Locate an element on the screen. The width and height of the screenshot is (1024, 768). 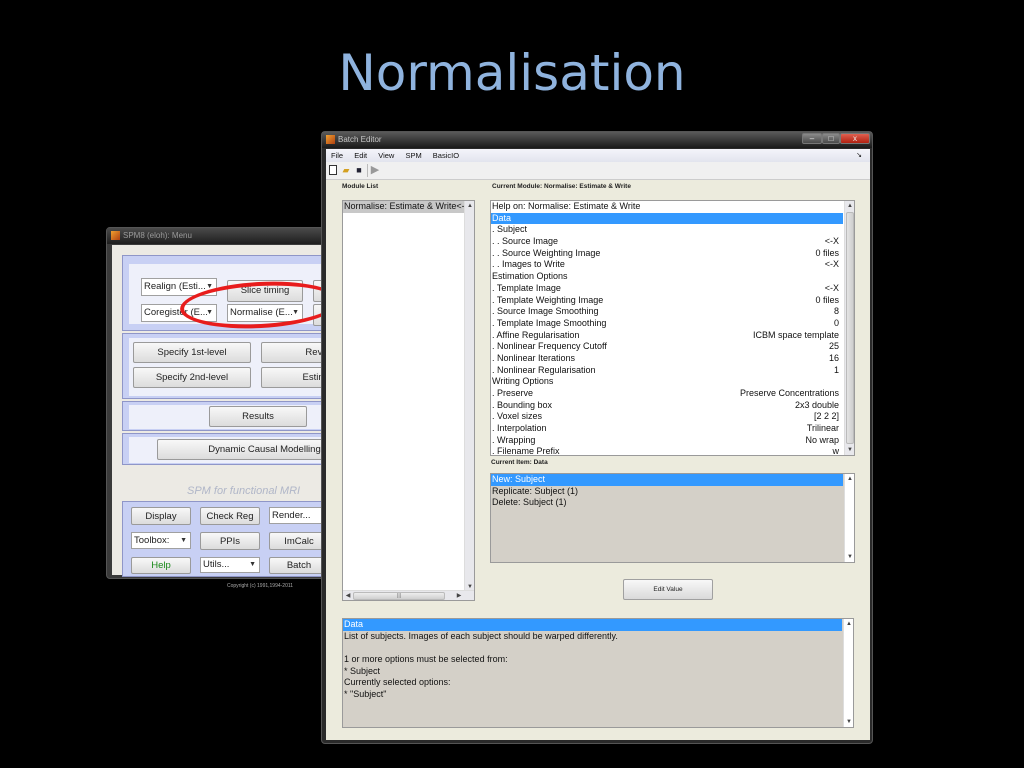
batch-editor-titlebar: Batch Editor – □ x is located at coordinates (597, 140).